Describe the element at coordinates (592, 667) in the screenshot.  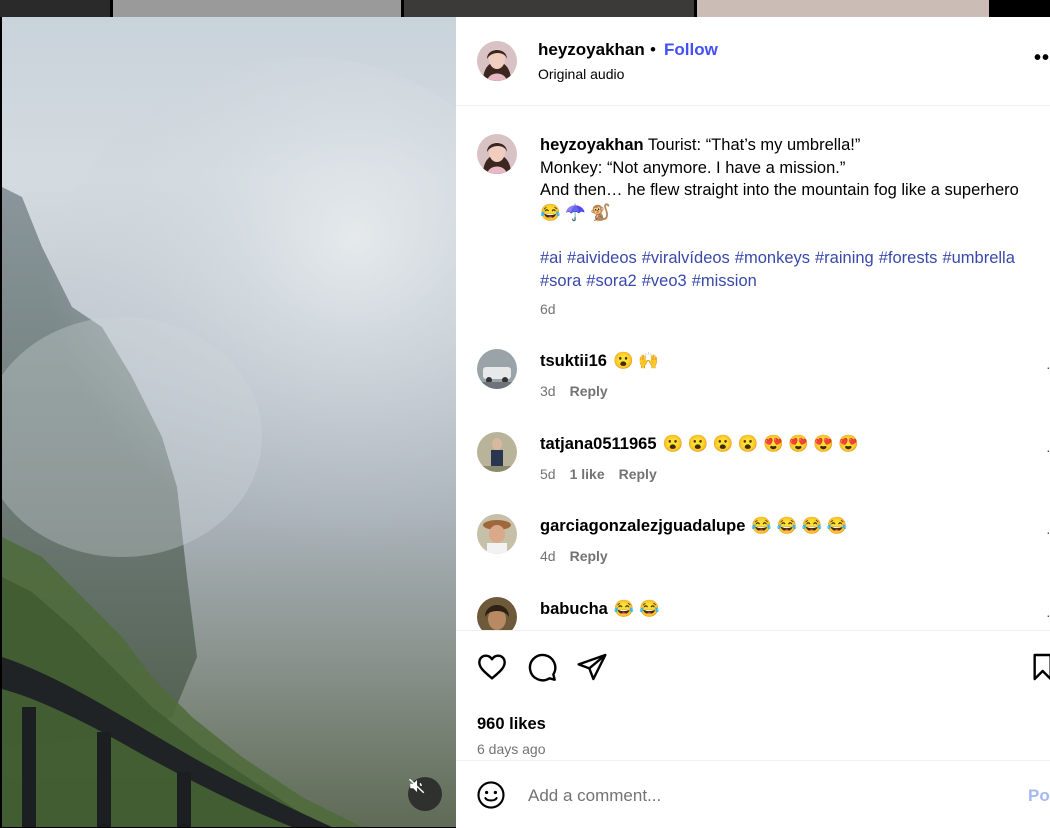
I see `share-icon` at that location.